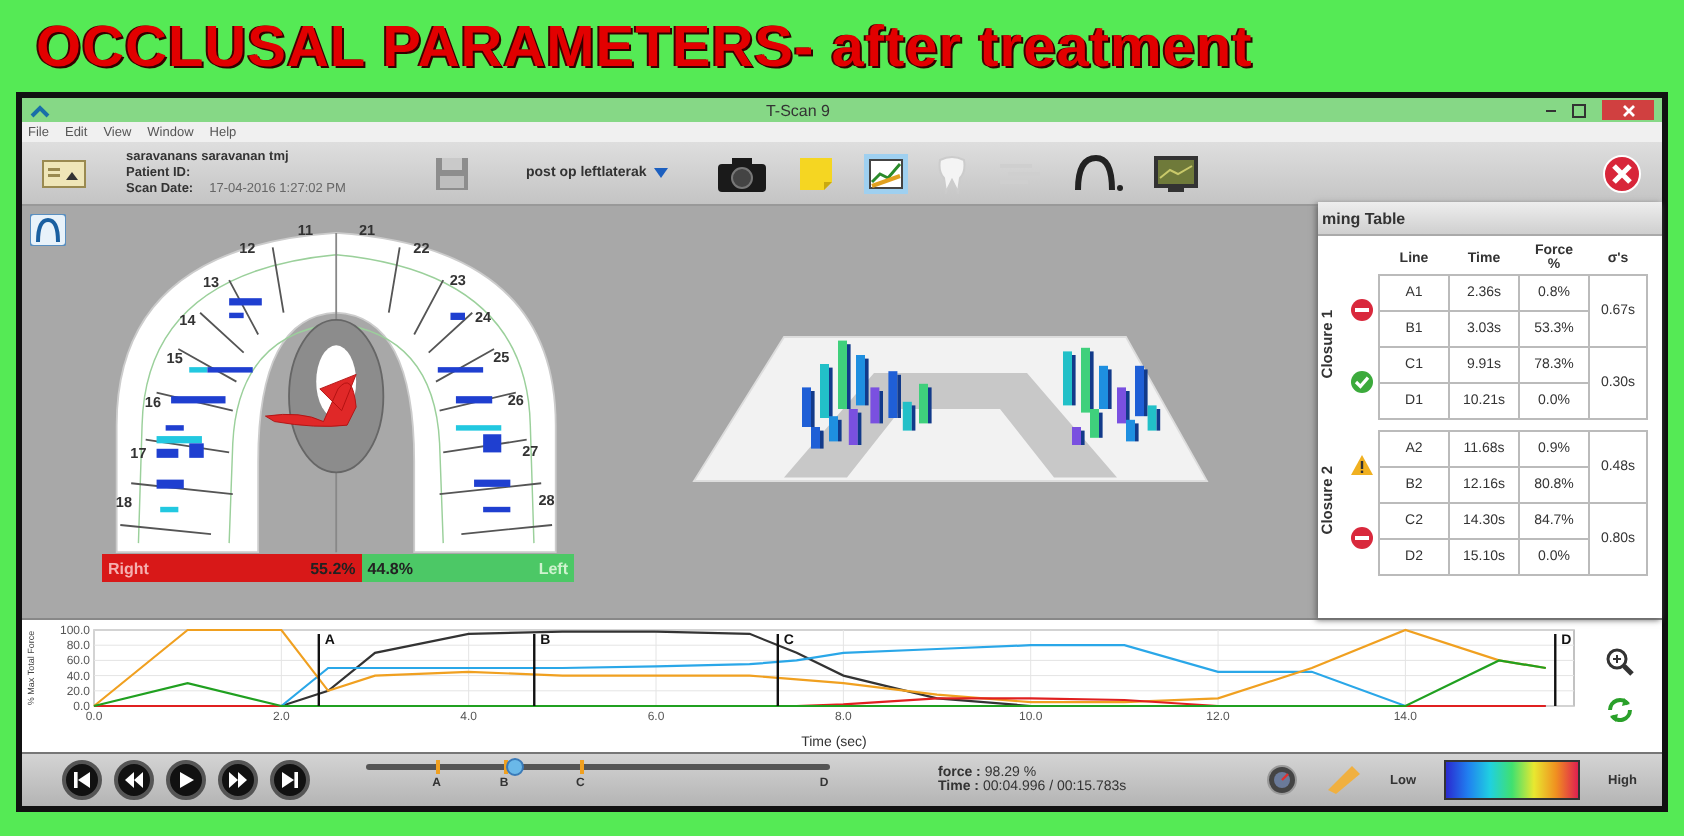 The width and height of the screenshot is (1684, 836). What do you see at coordinates (886, 173) in the screenshot?
I see `chart-image-icon` at bounding box center [886, 173].